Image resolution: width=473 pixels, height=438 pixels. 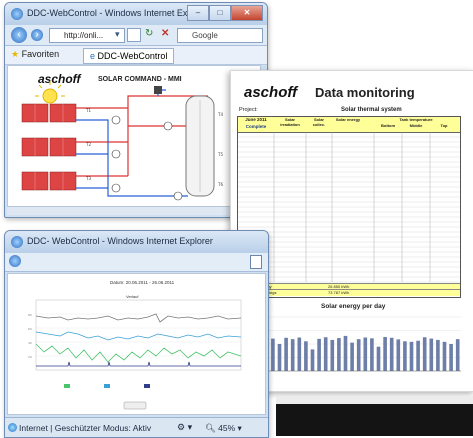 What do you see at coordinates (149, 33) in the screenshot?
I see `refresh-icon: ↻` at bounding box center [149, 33].